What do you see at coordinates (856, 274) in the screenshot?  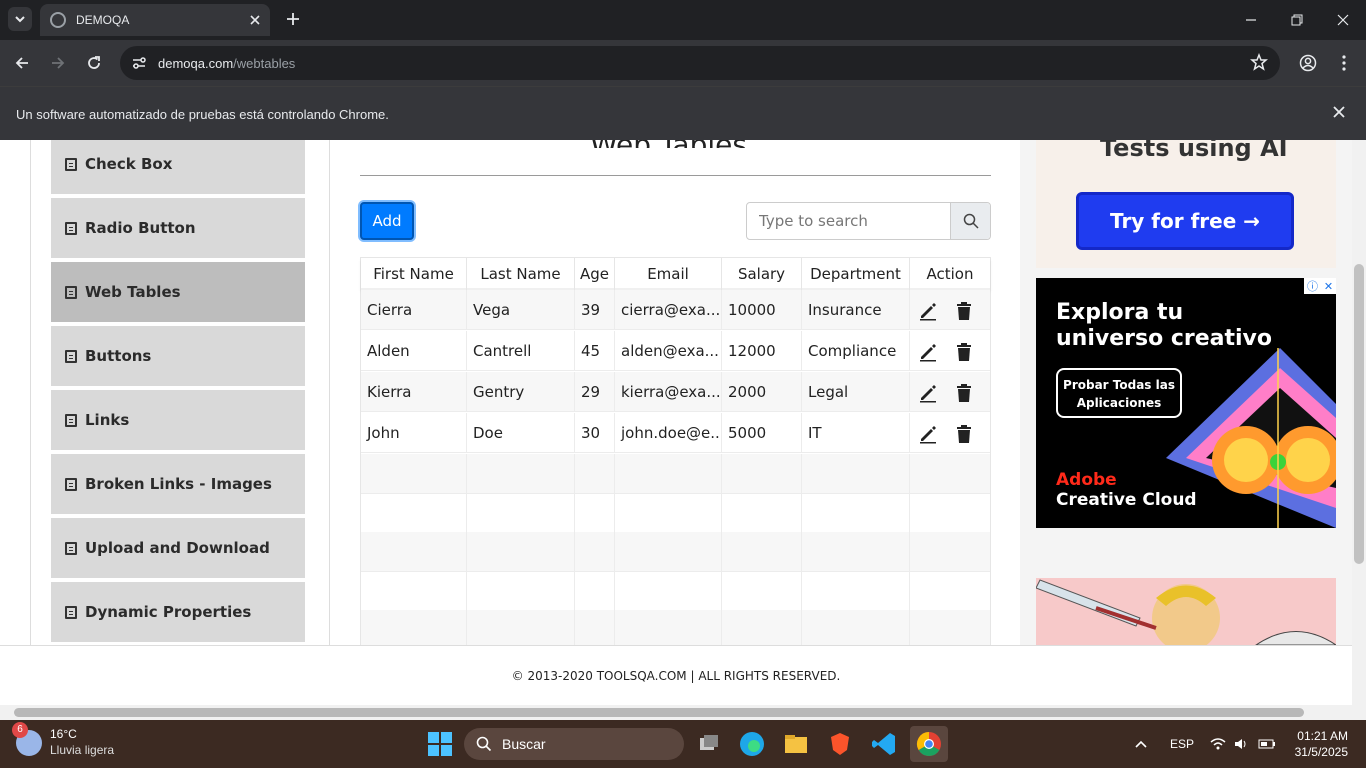 I see `column-header-department: Department` at bounding box center [856, 274].